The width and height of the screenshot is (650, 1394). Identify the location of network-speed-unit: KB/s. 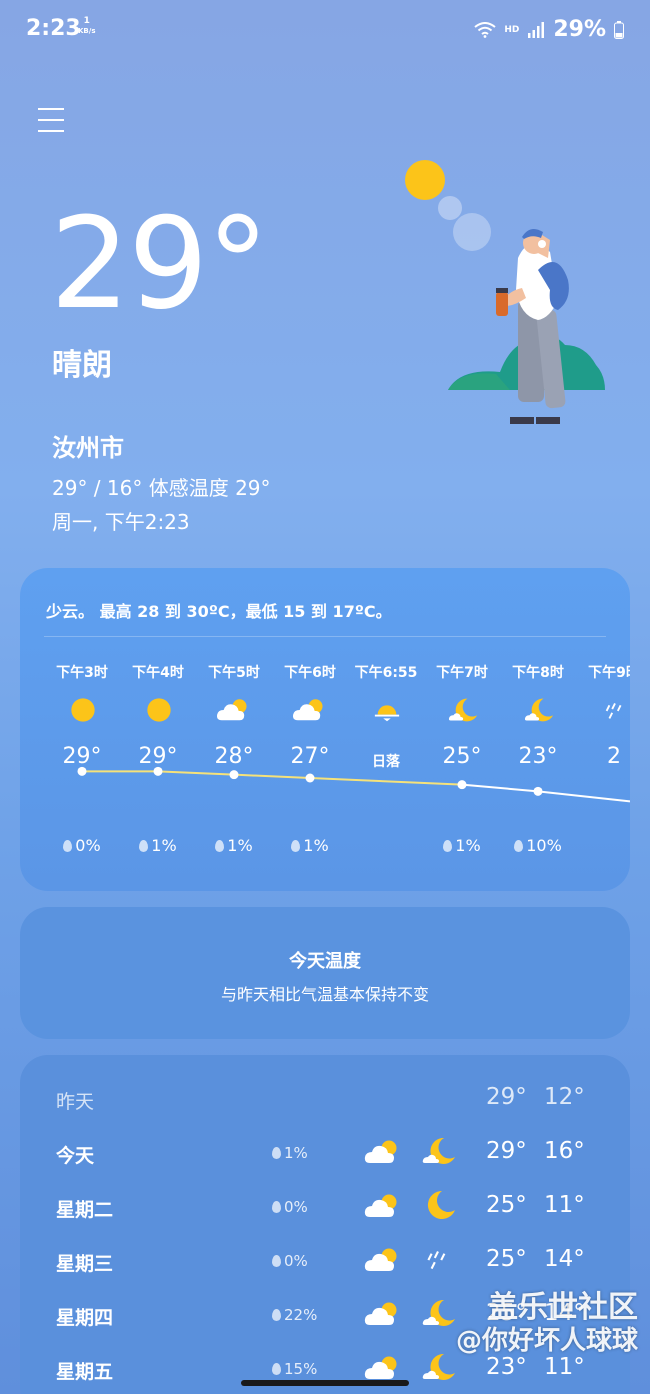
(87, 31).